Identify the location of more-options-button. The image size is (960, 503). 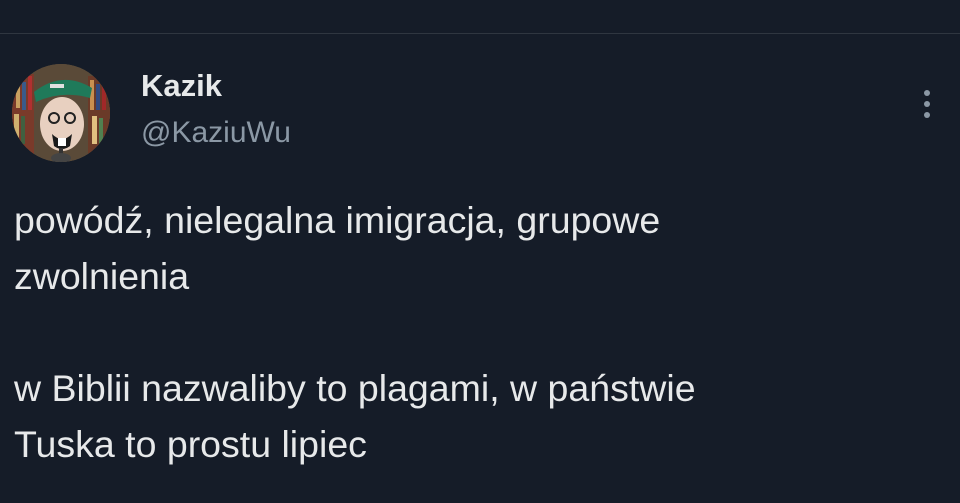
(927, 104).